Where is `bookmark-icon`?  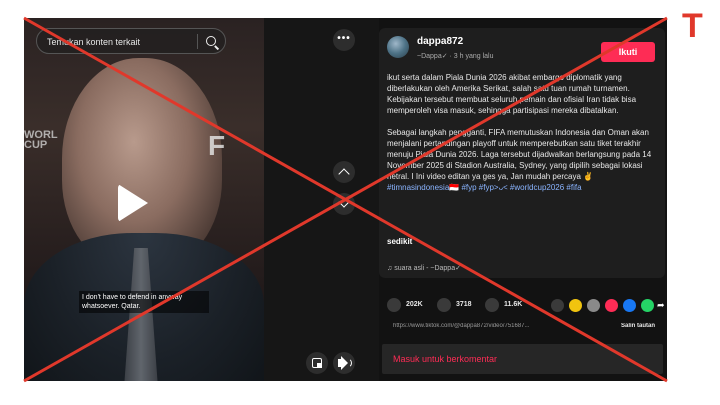
bookmark-icon is located at coordinates (492, 305).